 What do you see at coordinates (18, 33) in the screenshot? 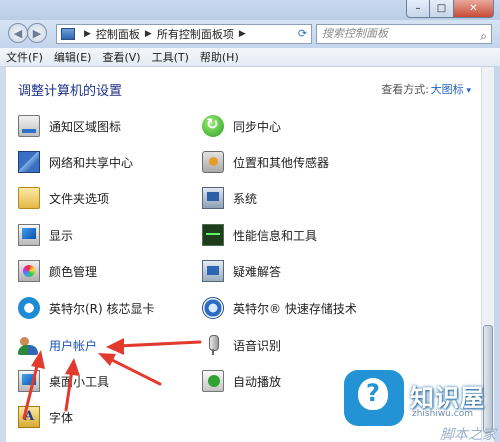
I see `back-arrow-icon: ◀` at bounding box center [18, 33].